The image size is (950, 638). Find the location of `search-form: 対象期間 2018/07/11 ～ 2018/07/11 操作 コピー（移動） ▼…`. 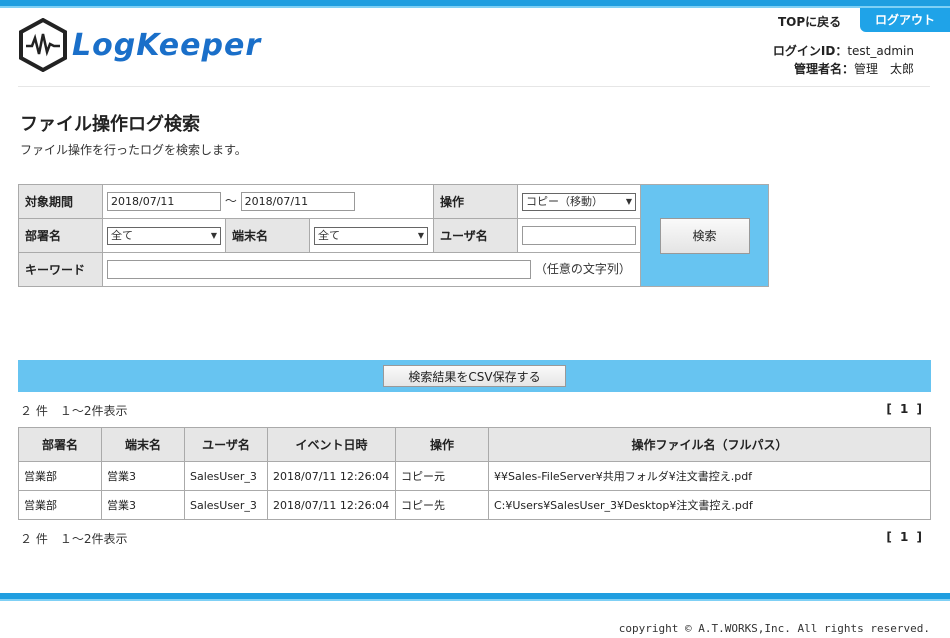

search-form: 対象期間 2018/07/11 ～ 2018/07/11 操作 コピー（移動） ▼… is located at coordinates (394, 235).